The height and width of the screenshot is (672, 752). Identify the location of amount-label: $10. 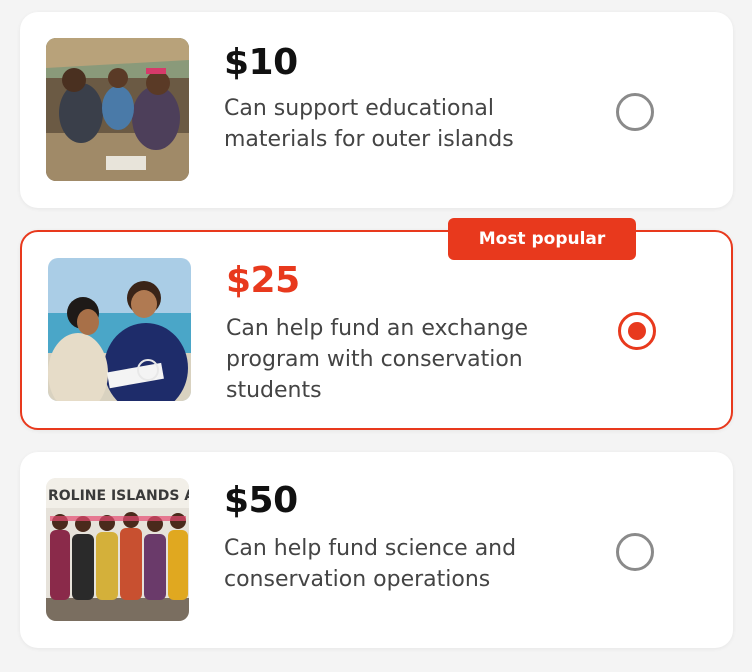
(261, 62).